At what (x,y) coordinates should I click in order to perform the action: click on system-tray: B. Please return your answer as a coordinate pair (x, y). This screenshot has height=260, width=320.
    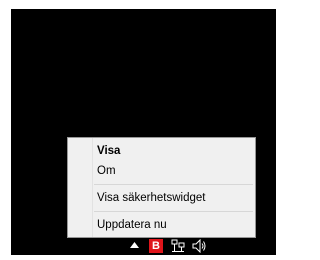
    Looking at the image, I should click on (143, 246).